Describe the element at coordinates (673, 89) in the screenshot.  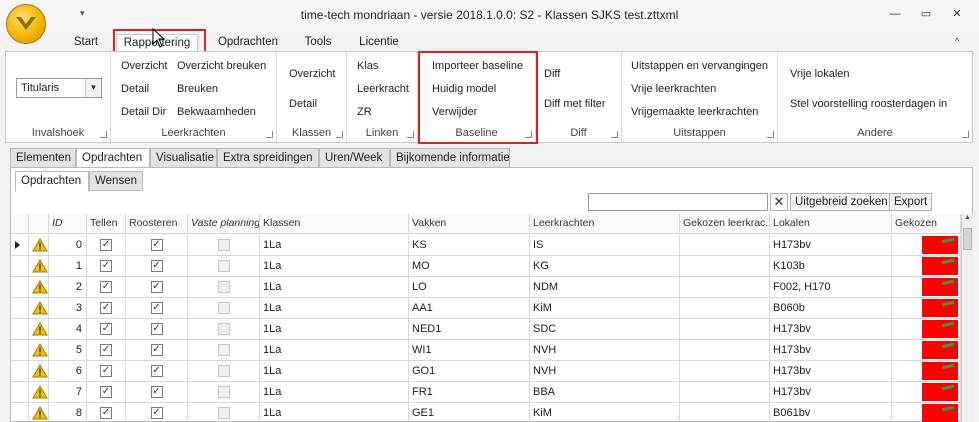
I see `vrije-leerkrachten-button: Vrije leerkrachten` at that location.